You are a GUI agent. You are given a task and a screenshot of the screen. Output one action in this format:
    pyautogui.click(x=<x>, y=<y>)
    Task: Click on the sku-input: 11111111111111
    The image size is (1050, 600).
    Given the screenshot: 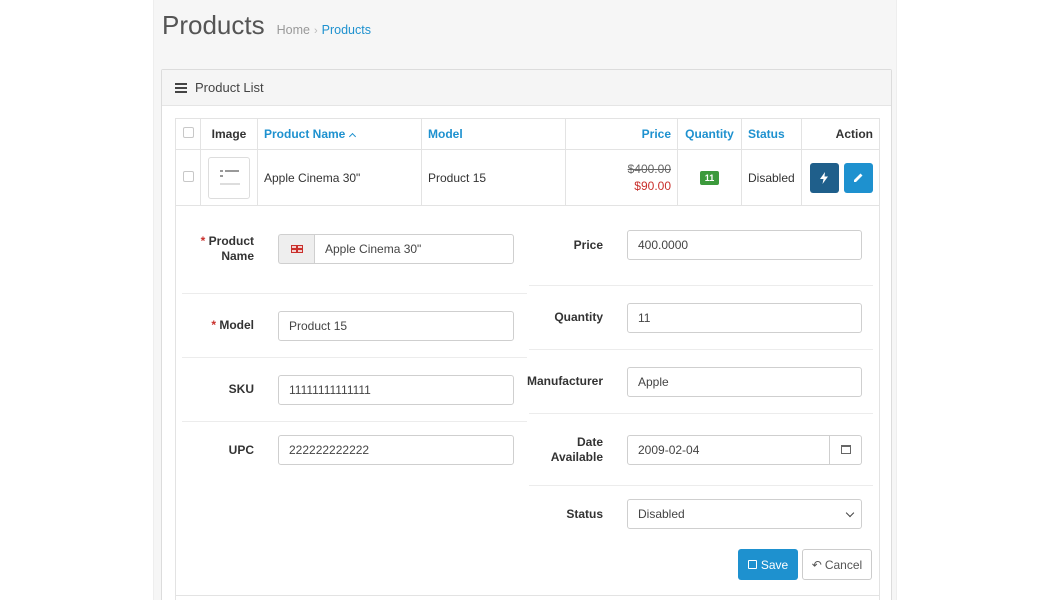 What is the action you would take?
    pyautogui.click(x=396, y=389)
    